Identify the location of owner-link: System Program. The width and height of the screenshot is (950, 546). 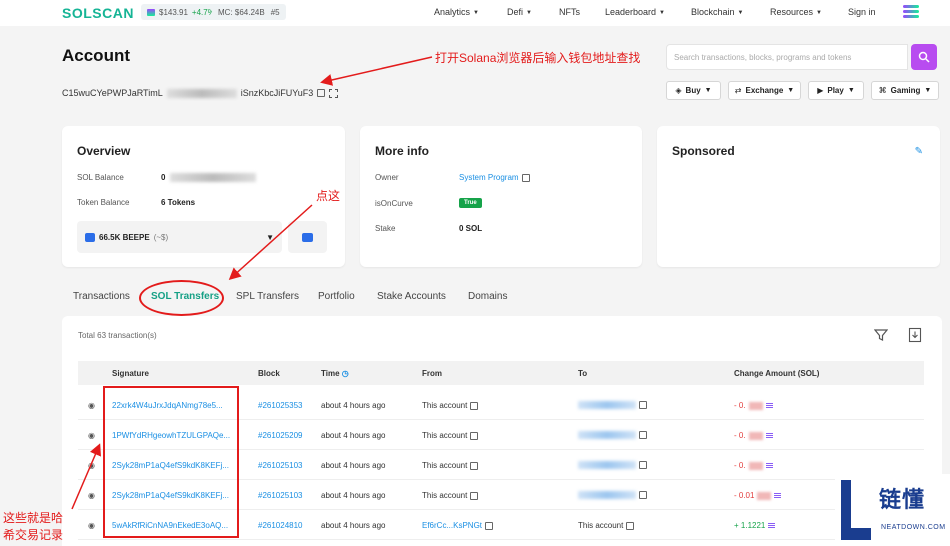
(494, 177).